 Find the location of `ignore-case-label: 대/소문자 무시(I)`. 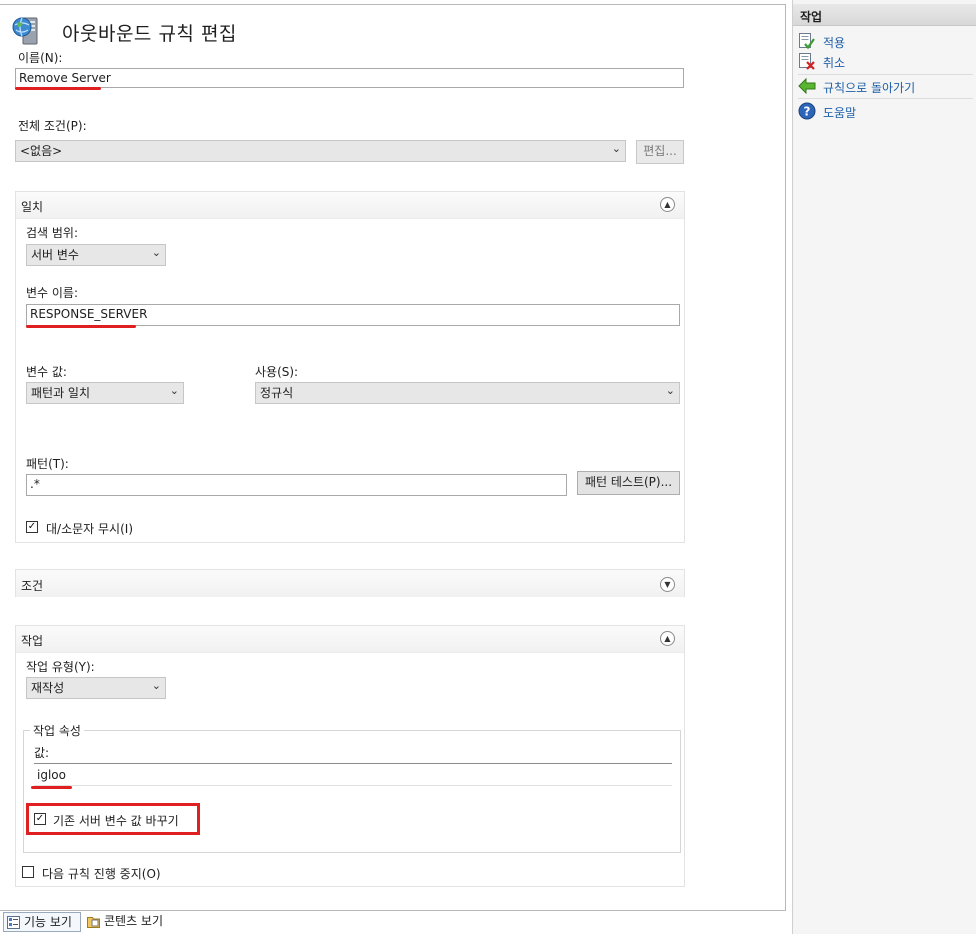

ignore-case-label: 대/소문자 무시(I) is located at coordinates (90, 529).